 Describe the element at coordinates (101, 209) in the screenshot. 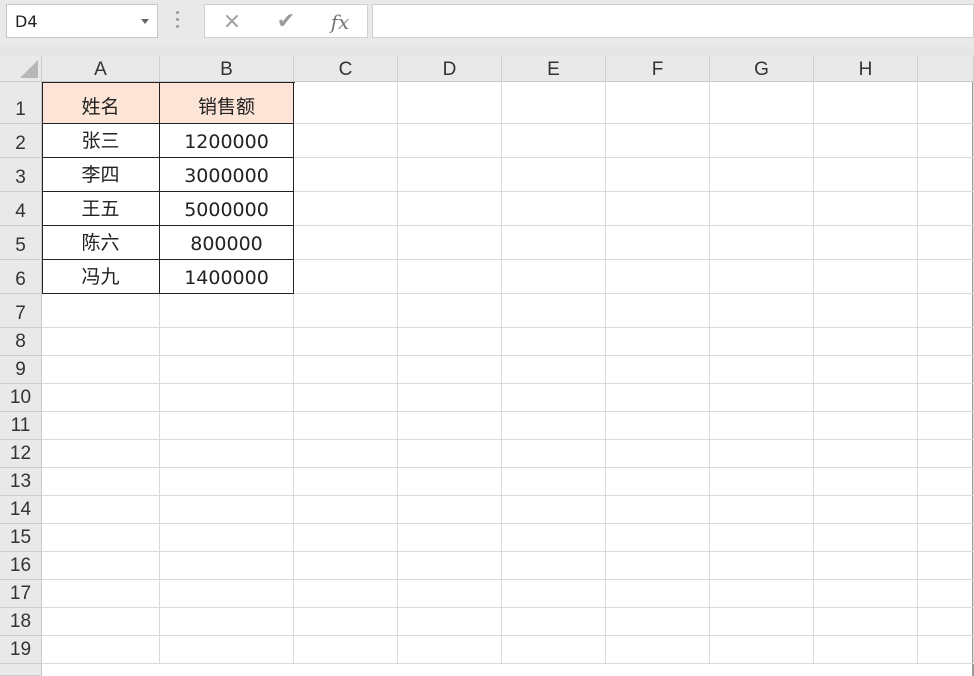

I see `cell: 王五` at that location.